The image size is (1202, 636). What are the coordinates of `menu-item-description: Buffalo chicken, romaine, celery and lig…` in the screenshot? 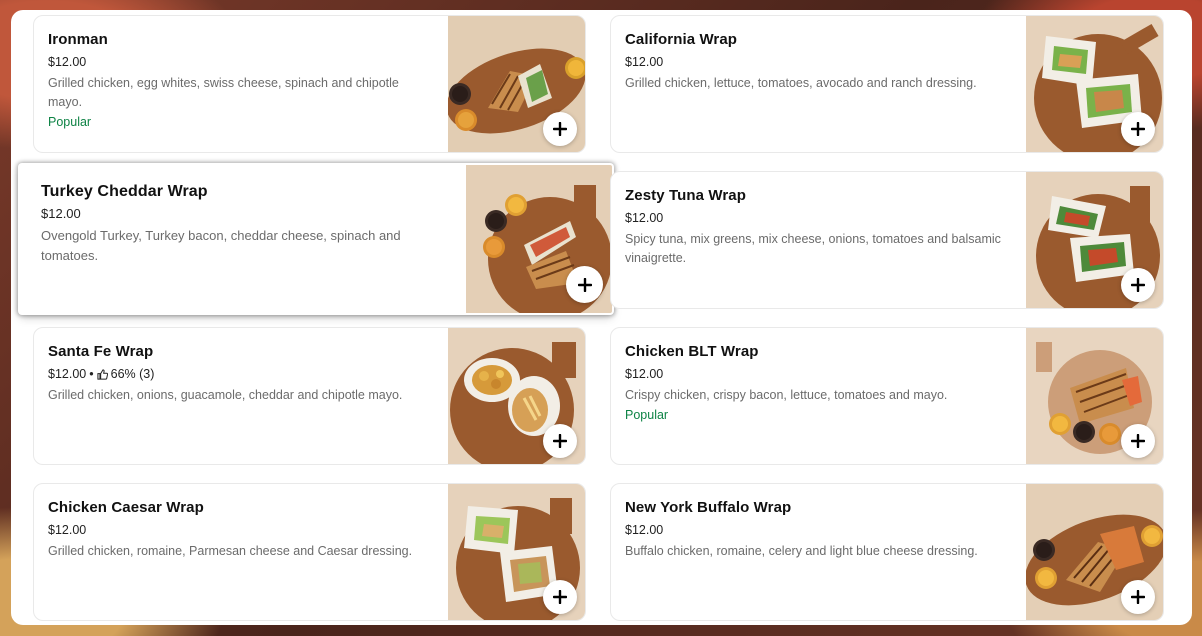 It's located at (801, 551).